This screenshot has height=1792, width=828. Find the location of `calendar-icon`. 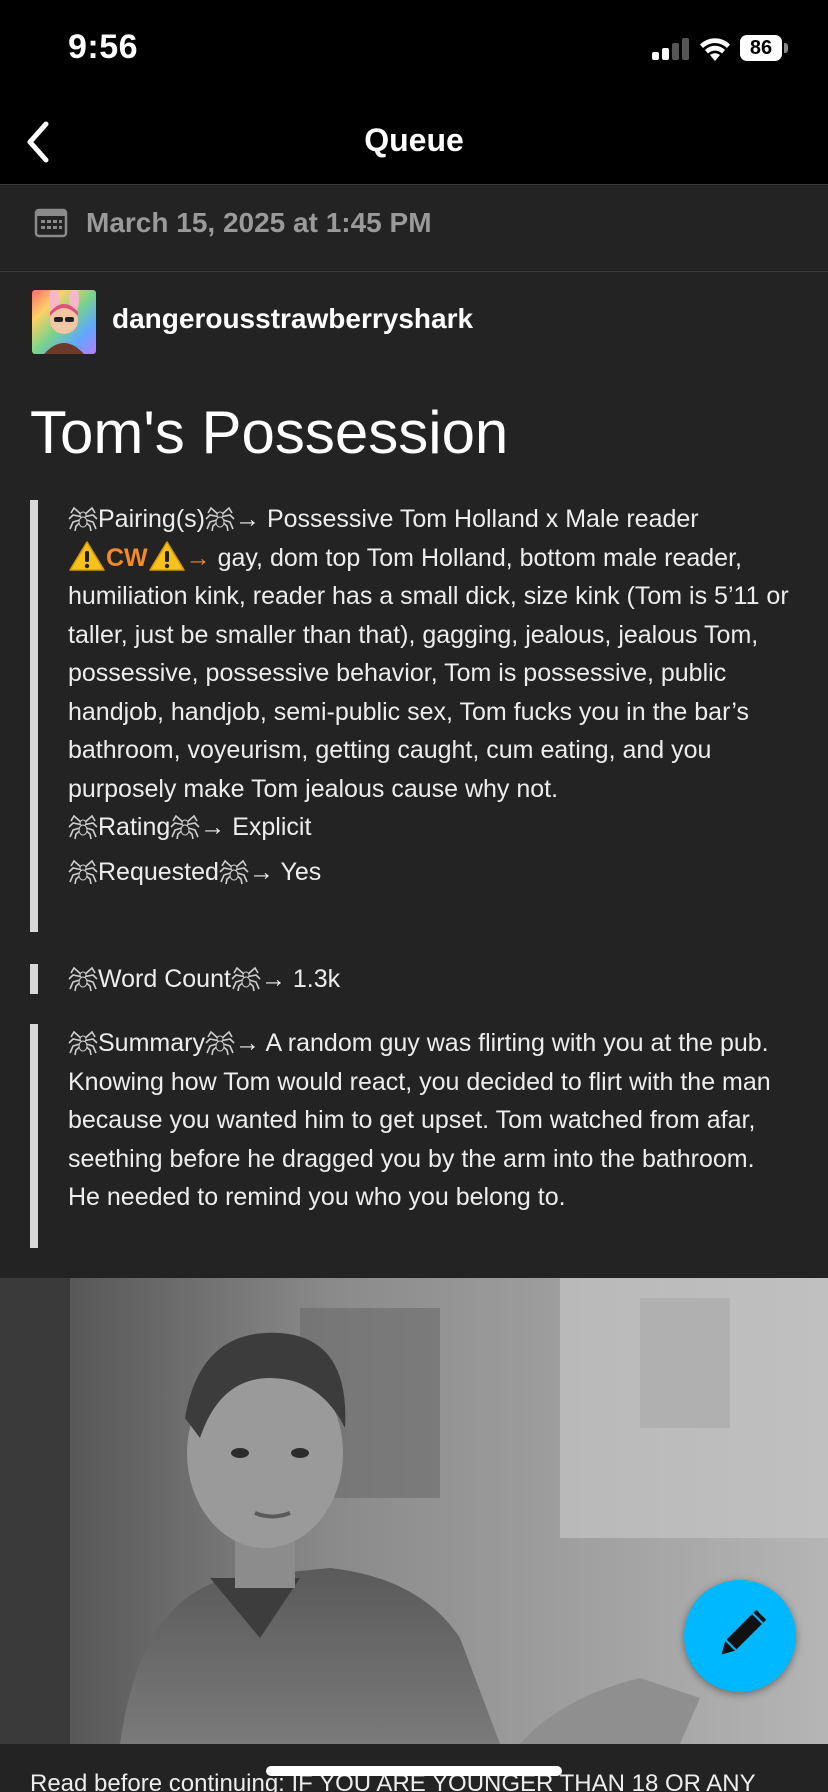

calendar-icon is located at coordinates (51, 223).